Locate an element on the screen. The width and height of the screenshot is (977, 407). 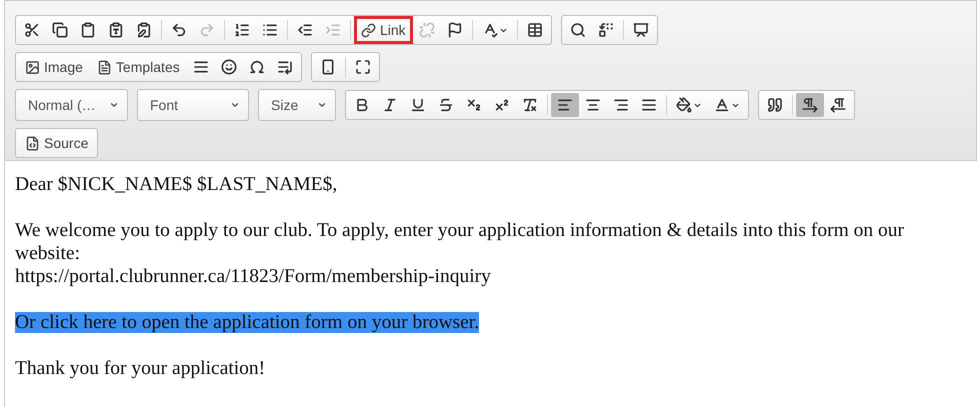
align-left-icon is located at coordinates (565, 105).